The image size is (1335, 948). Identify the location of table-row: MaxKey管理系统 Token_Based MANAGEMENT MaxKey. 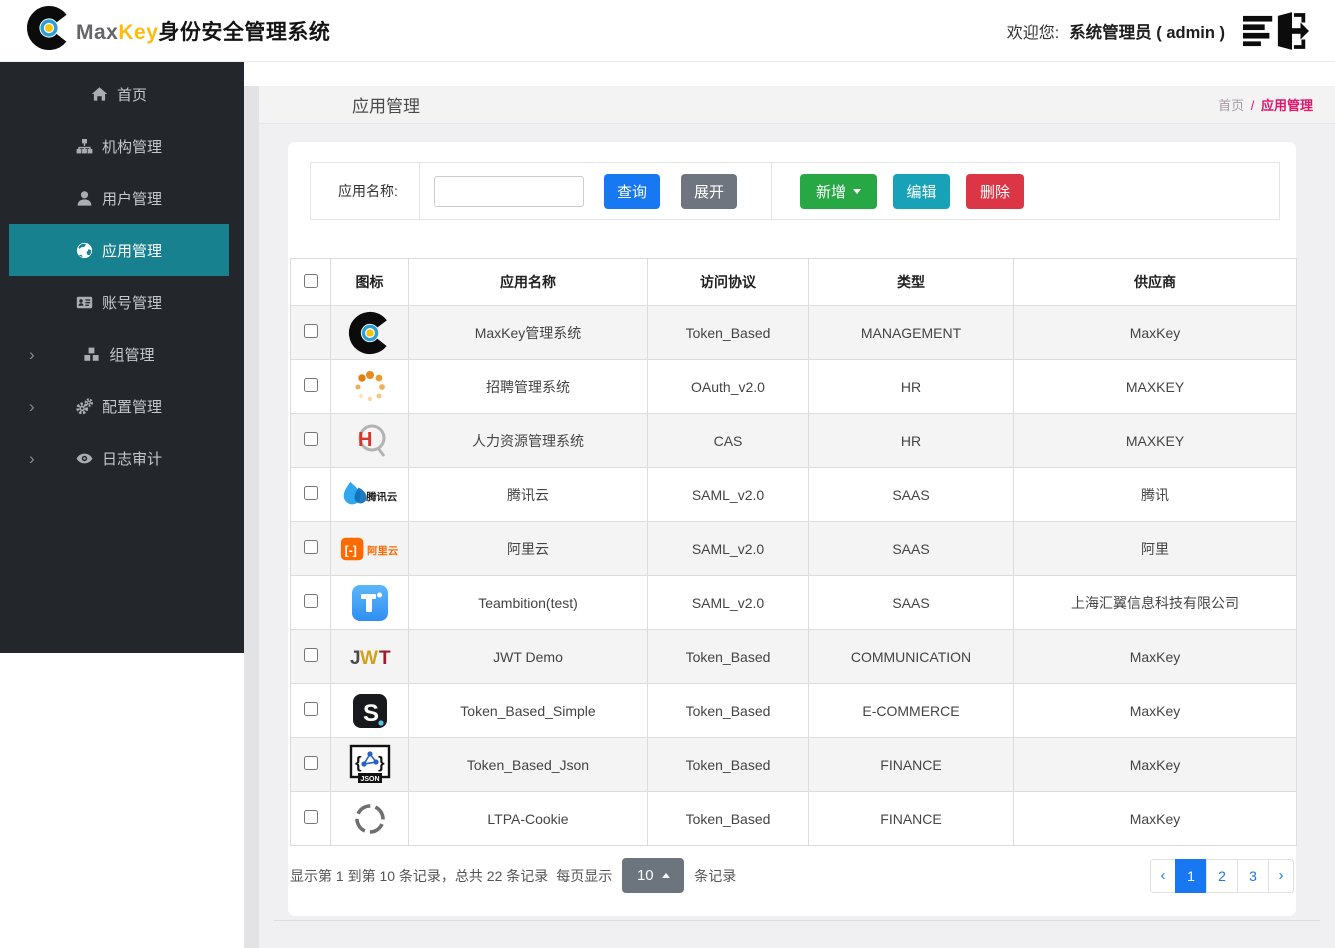
(793, 332).